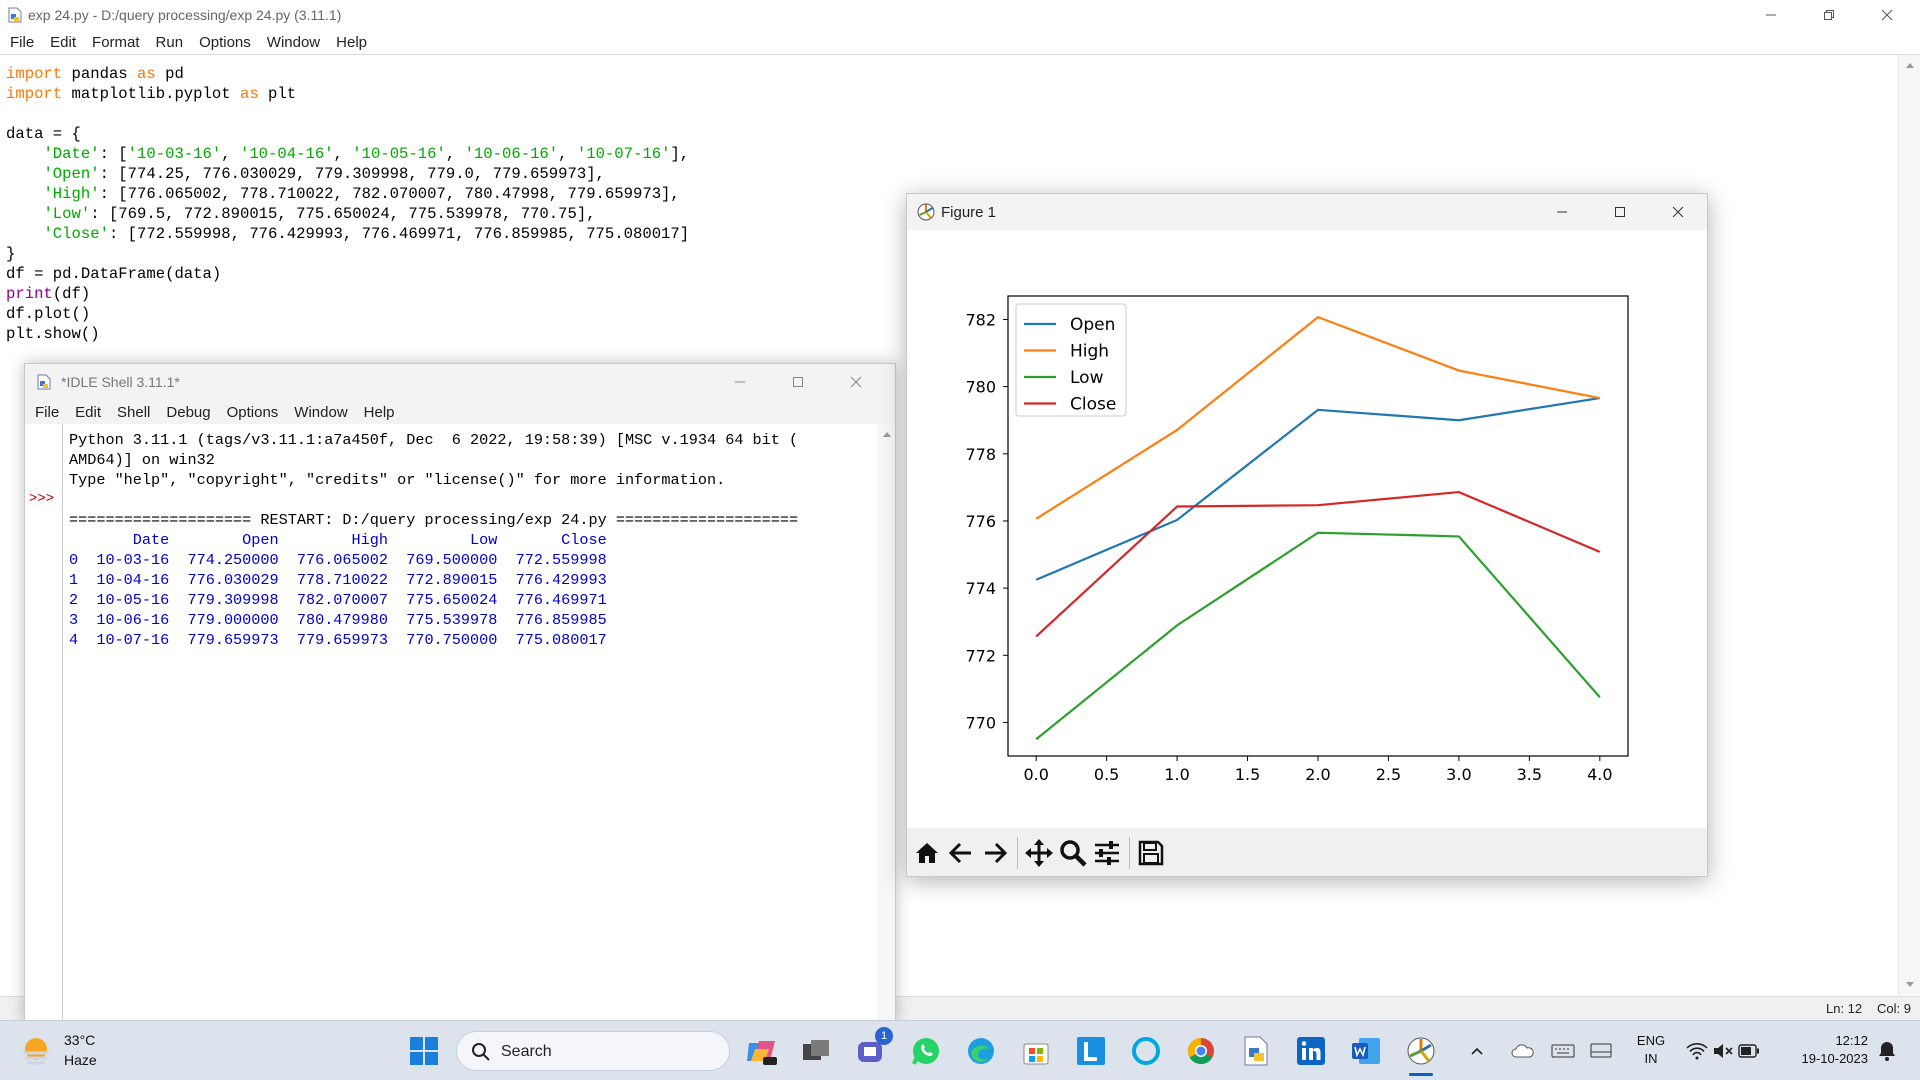 The height and width of the screenshot is (1080, 1920). Describe the element at coordinates (1176, 774) in the screenshot. I see `x-tick-label: 1.0` at that location.